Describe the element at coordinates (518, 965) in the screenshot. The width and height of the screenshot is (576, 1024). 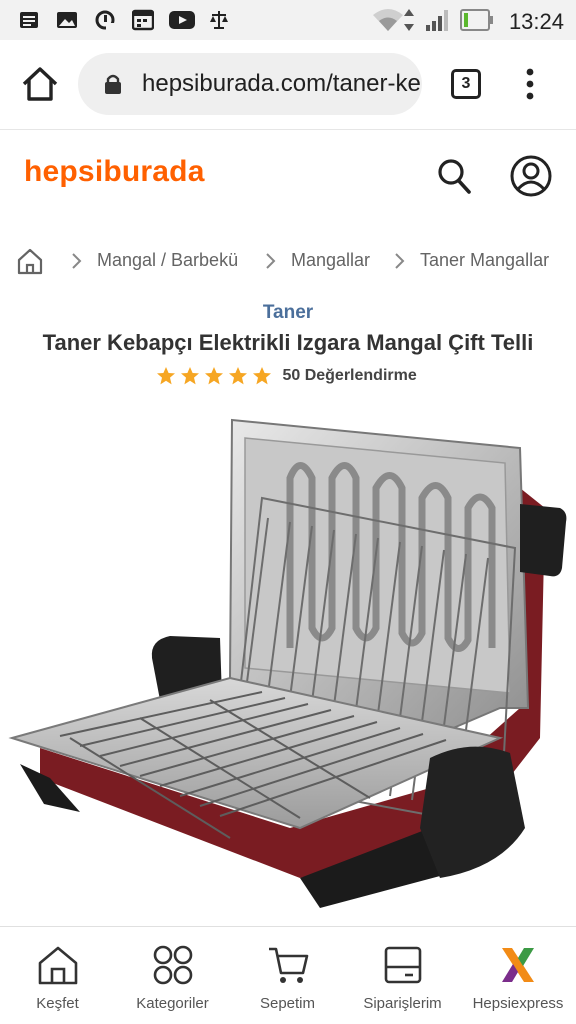
I see `express-x-icon` at that location.